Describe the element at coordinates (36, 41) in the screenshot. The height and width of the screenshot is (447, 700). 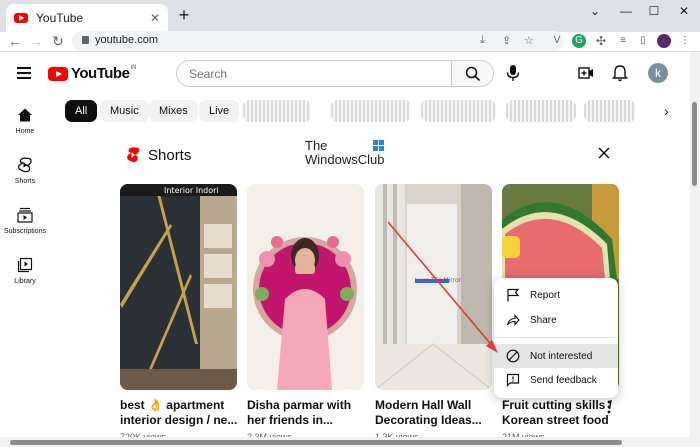
I see `forward-icon: →` at that location.